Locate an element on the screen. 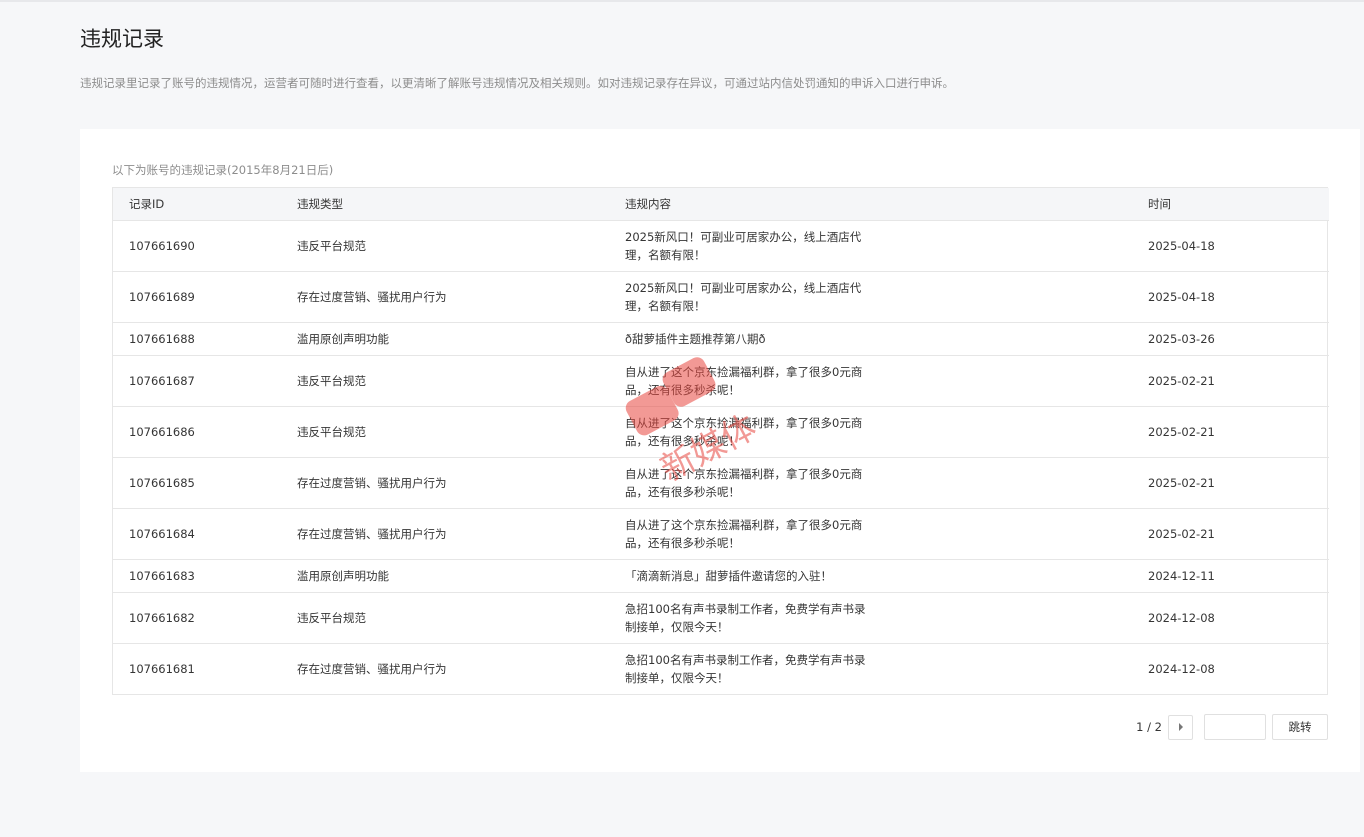 Image resolution: width=1364 pixels, height=837 pixels. column-header-date: 时间 is located at coordinates (1230, 204).